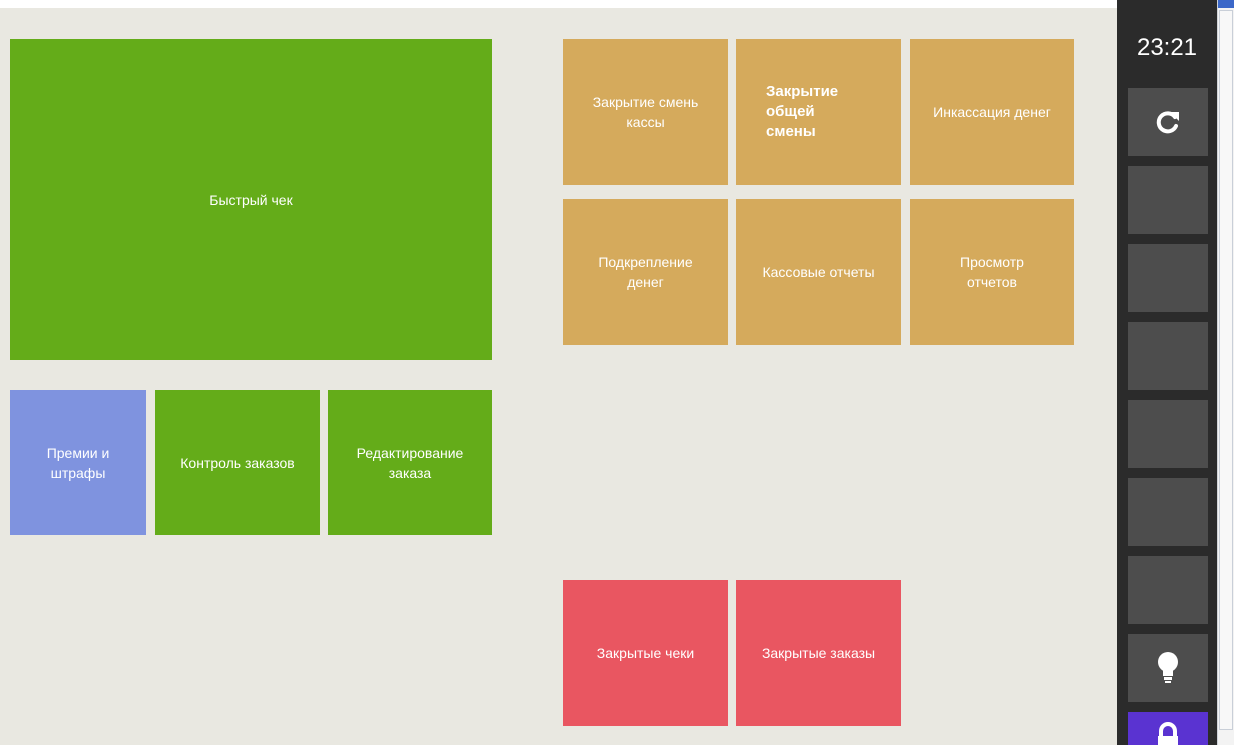 Image resolution: width=1234 pixels, height=746 pixels. I want to click on refresh-button, so click(1168, 122).